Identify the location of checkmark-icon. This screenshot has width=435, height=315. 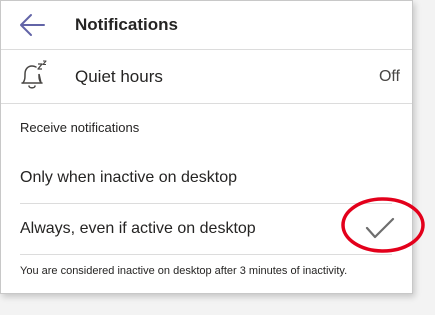
(380, 228).